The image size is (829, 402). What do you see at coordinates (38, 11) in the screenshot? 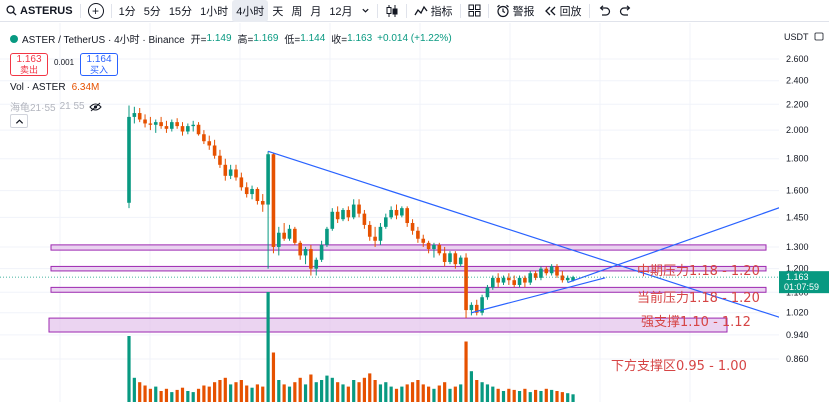
I see `symbol-search: ASTERUS` at bounding box center [38, 11].